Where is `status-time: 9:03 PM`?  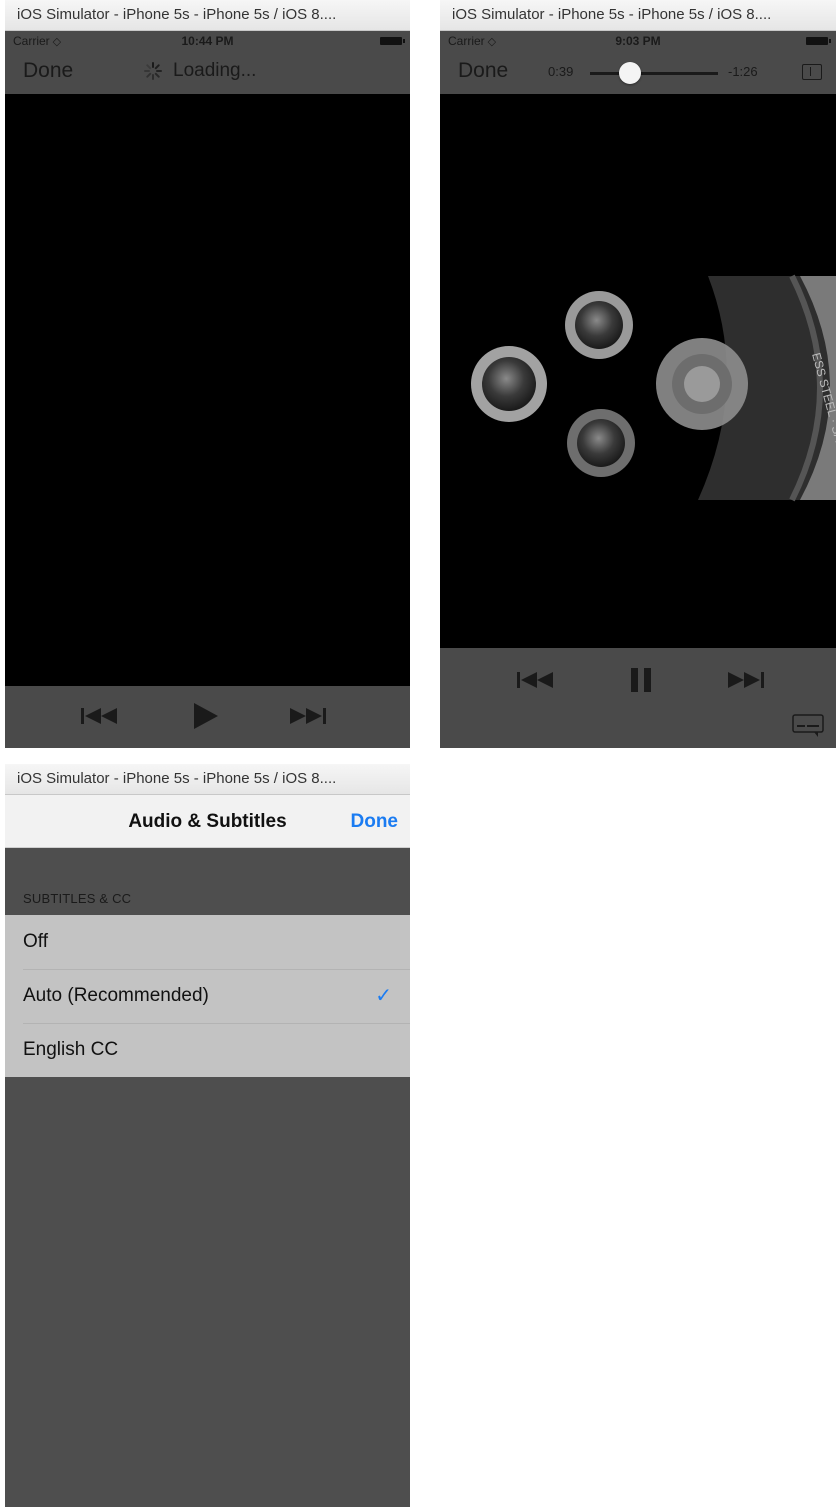
status-time: 9:03 PM is located at coordinates (638, 41).